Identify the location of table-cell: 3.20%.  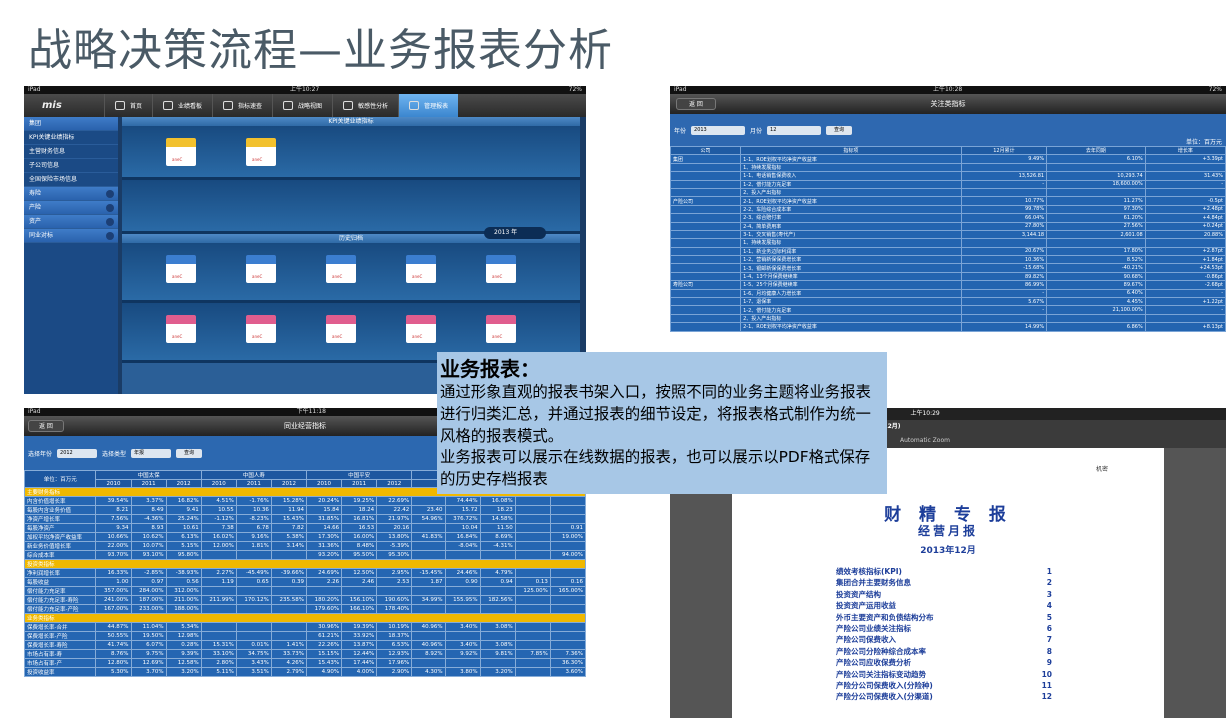
(183, 672).